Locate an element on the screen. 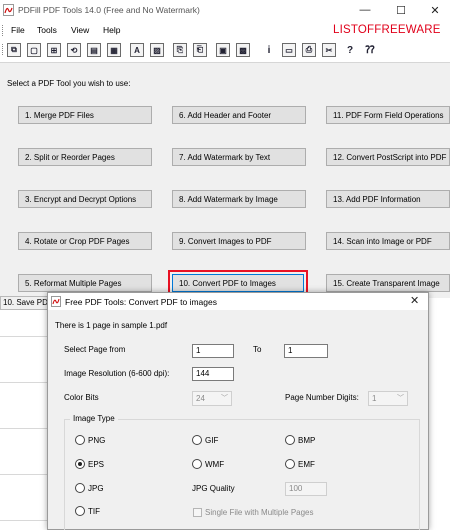  transparent-icon: ✂ is located at coordinates (329, 50).